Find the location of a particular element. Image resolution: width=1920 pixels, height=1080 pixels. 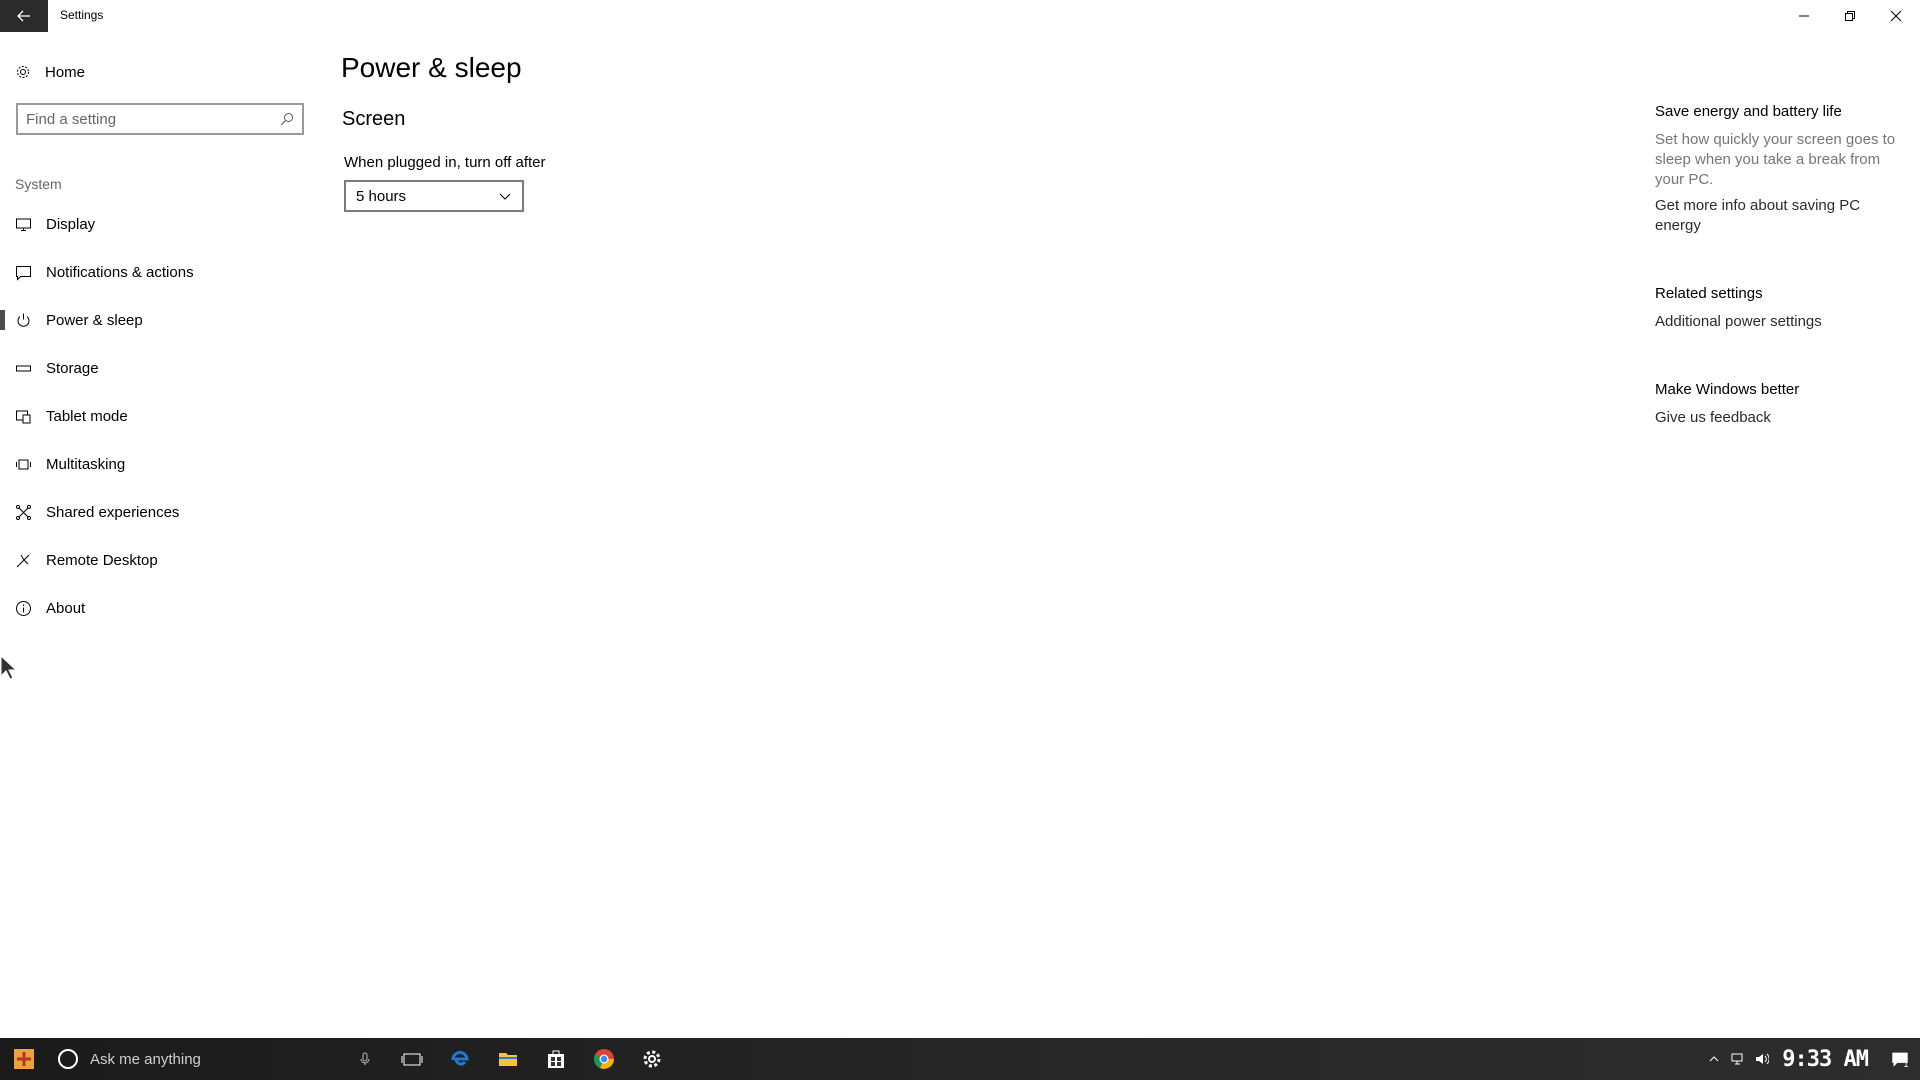

store-icon is located at coordinates (556, 1059).